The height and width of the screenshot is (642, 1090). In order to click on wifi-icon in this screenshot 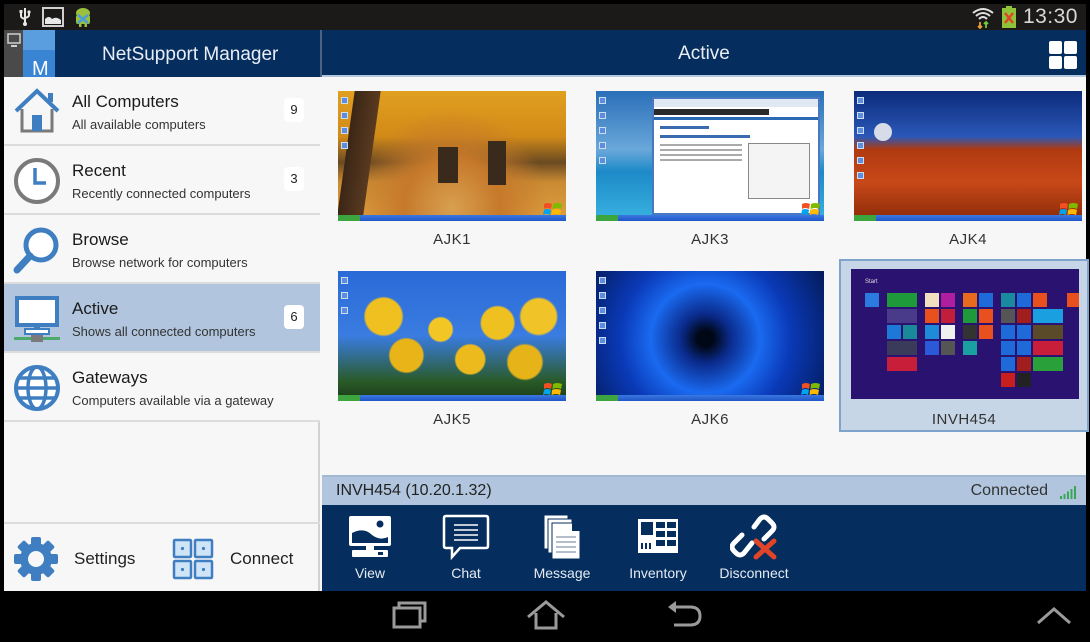, I will do `click(983, 18)`.